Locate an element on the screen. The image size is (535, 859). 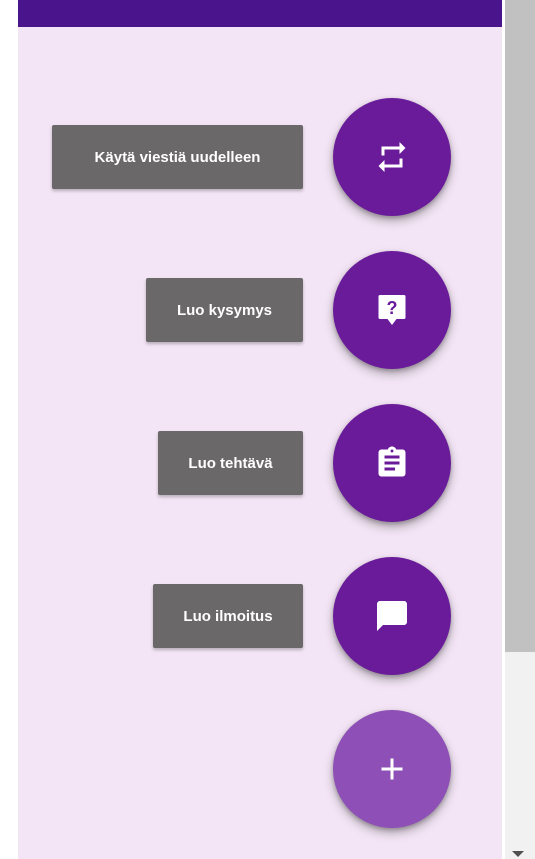
clipboard-icon is located at coordinates (392, 463).